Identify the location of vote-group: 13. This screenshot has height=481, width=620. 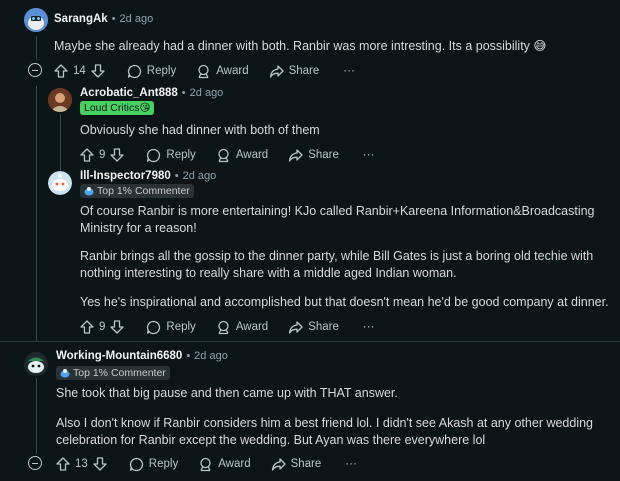
(81, 464).